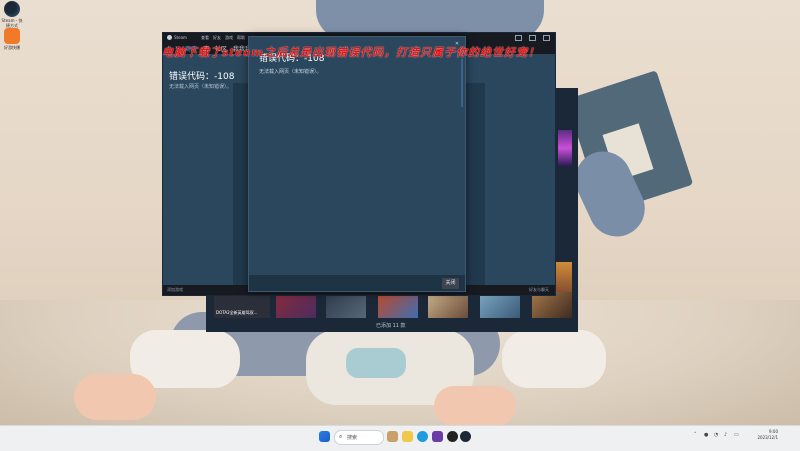  Describe the element at coordinates (205, 38) in the screenshot. I see `menu-view: 查看` at that location.